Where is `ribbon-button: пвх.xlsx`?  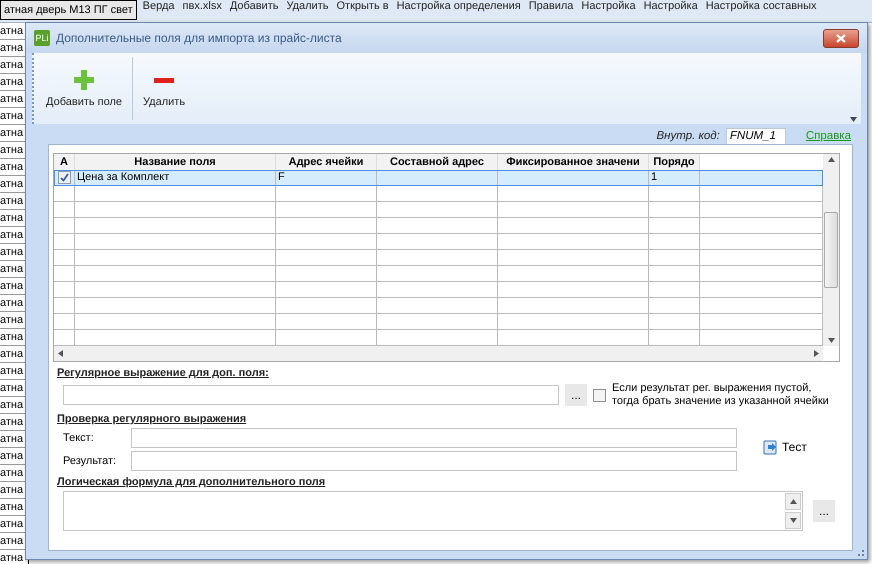 ribbon-button: пвх.xlsx is located at coordinates (202, 6).